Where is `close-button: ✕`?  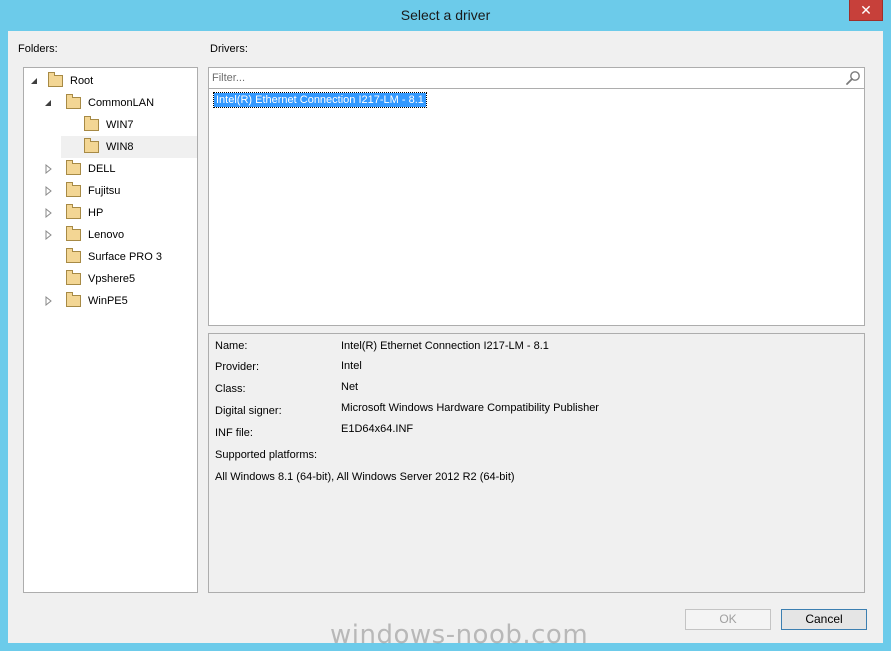
close-button: ✕ is located at coordinates (866, 10).